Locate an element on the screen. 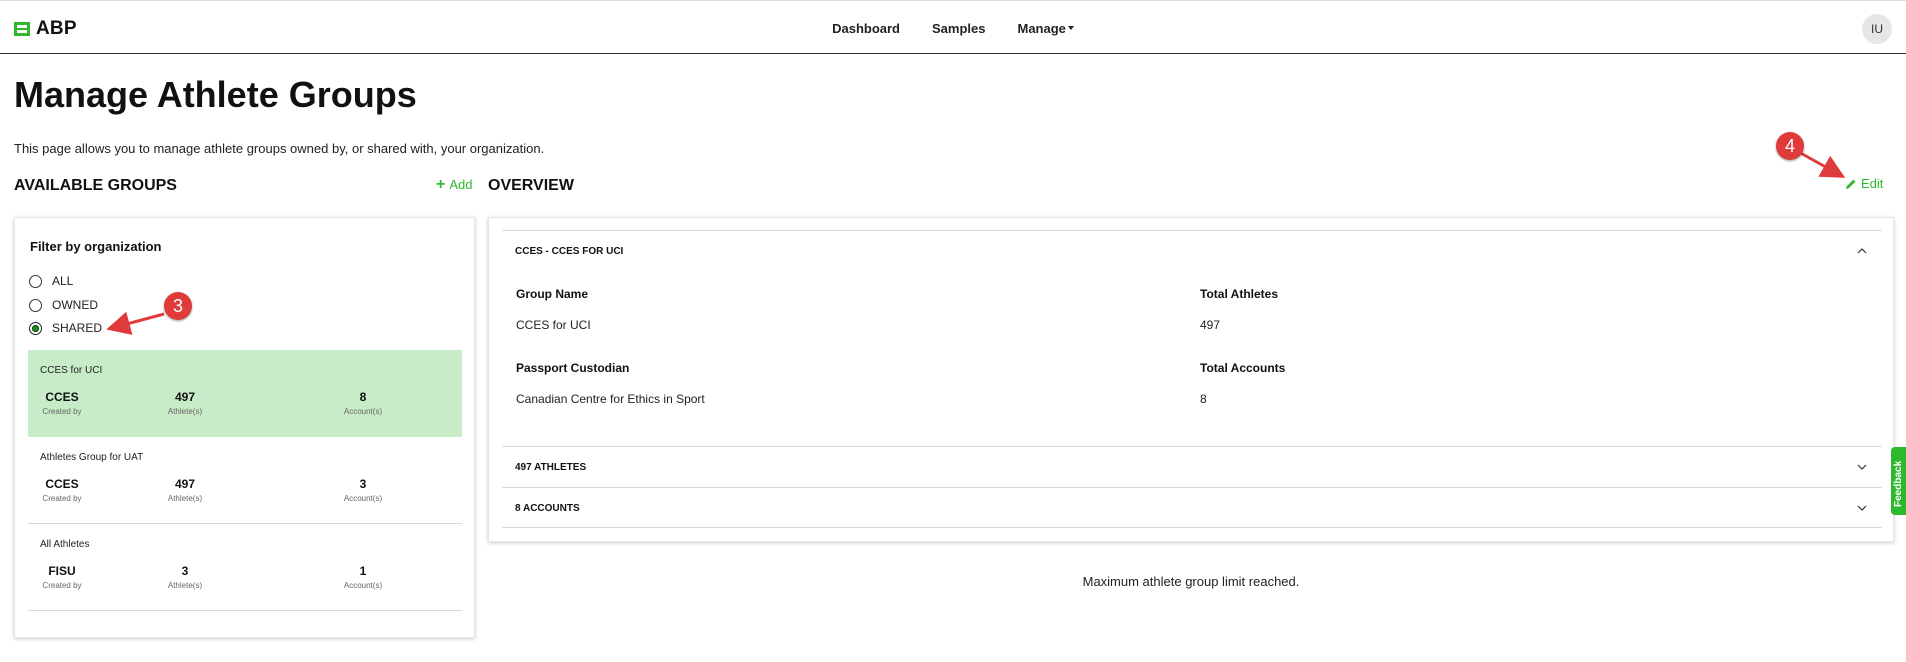 Image resolution: width=1906 pixels, height=662 pixels. nav-manage-label: Manage is located at coordinates (1041, 28).